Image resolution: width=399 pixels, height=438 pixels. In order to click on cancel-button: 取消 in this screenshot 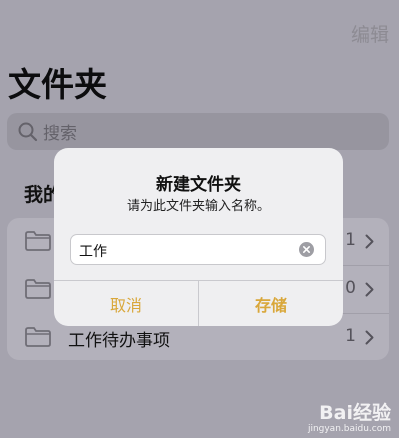, I will do `click(126, 303)`.